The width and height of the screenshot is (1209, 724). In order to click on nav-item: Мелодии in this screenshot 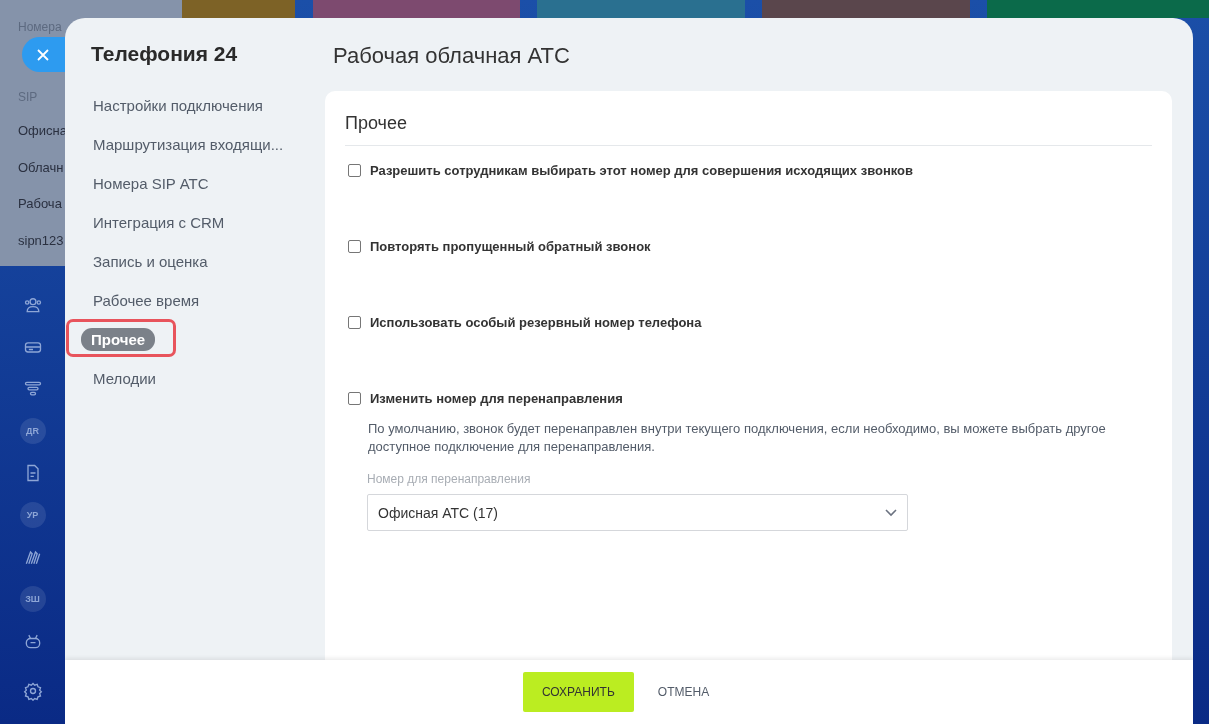, I will do `click(124, 378)`.